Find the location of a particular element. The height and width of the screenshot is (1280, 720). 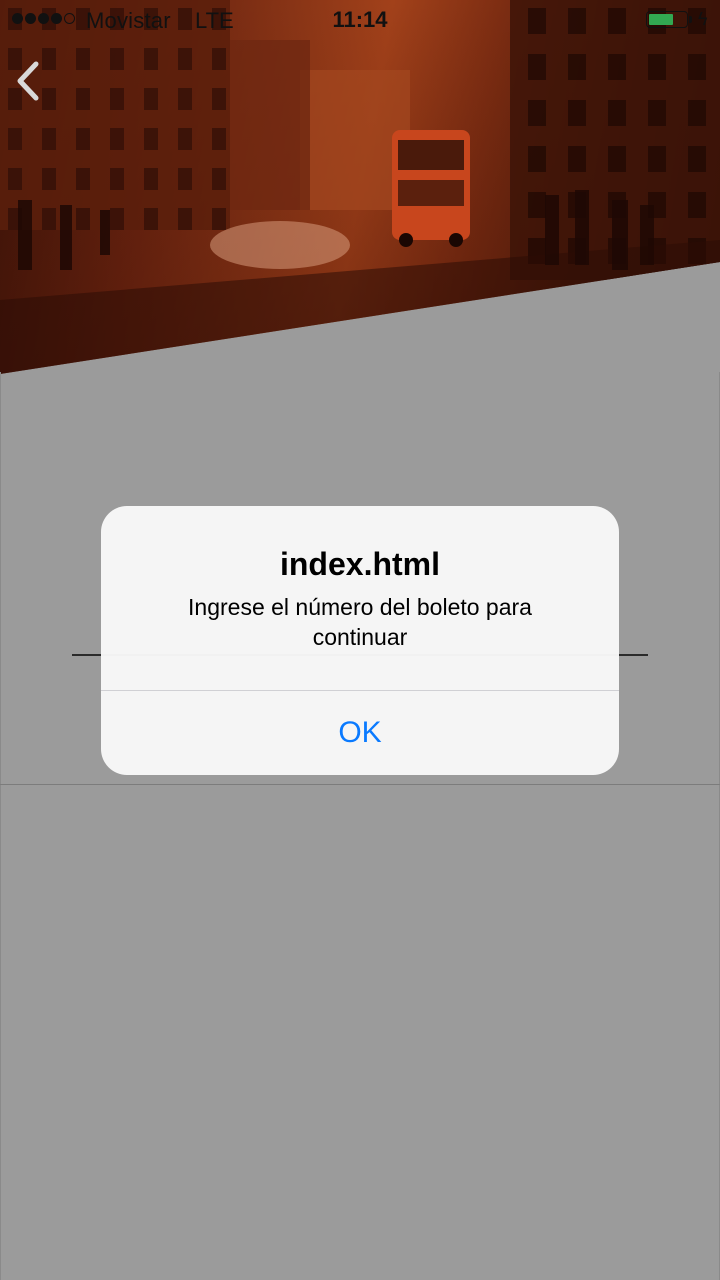

back-button is located at coordinates (30, 81).